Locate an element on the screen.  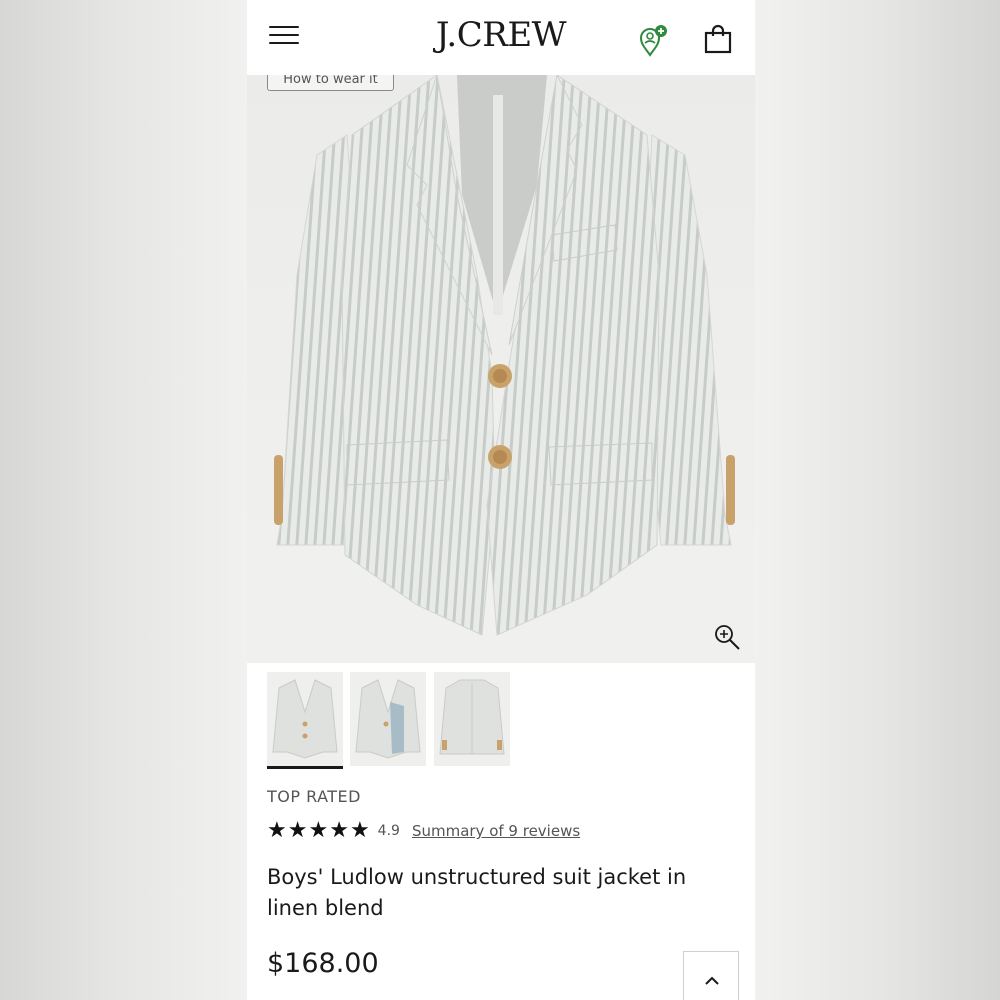
thumbnail-open-lining-image is located at coordinates (388, 719).